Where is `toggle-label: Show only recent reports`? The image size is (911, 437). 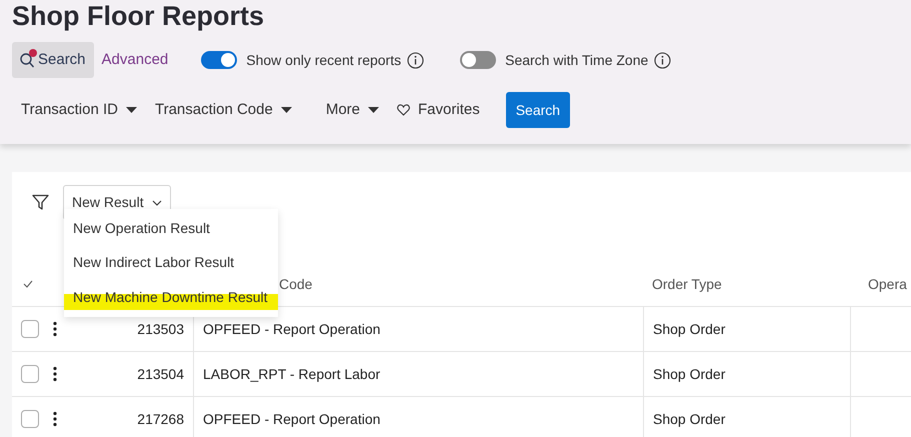
toggle-label: Show only recent reports is located at coordinates (324, 60).